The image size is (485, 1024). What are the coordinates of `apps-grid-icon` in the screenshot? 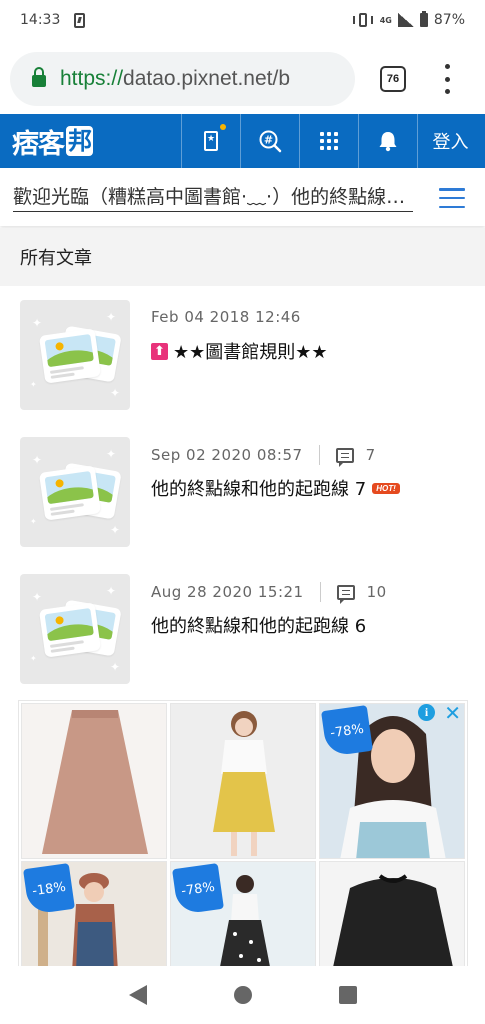 It's located at (329, 141).